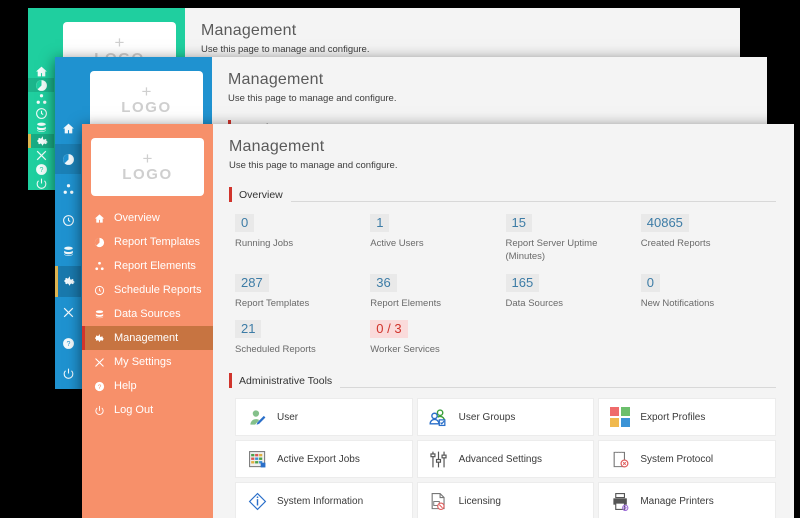  Describe the element at coordinates (573, 292) in the screenshot. I see `stat-data-sources: 165 Data Sources` at that location.